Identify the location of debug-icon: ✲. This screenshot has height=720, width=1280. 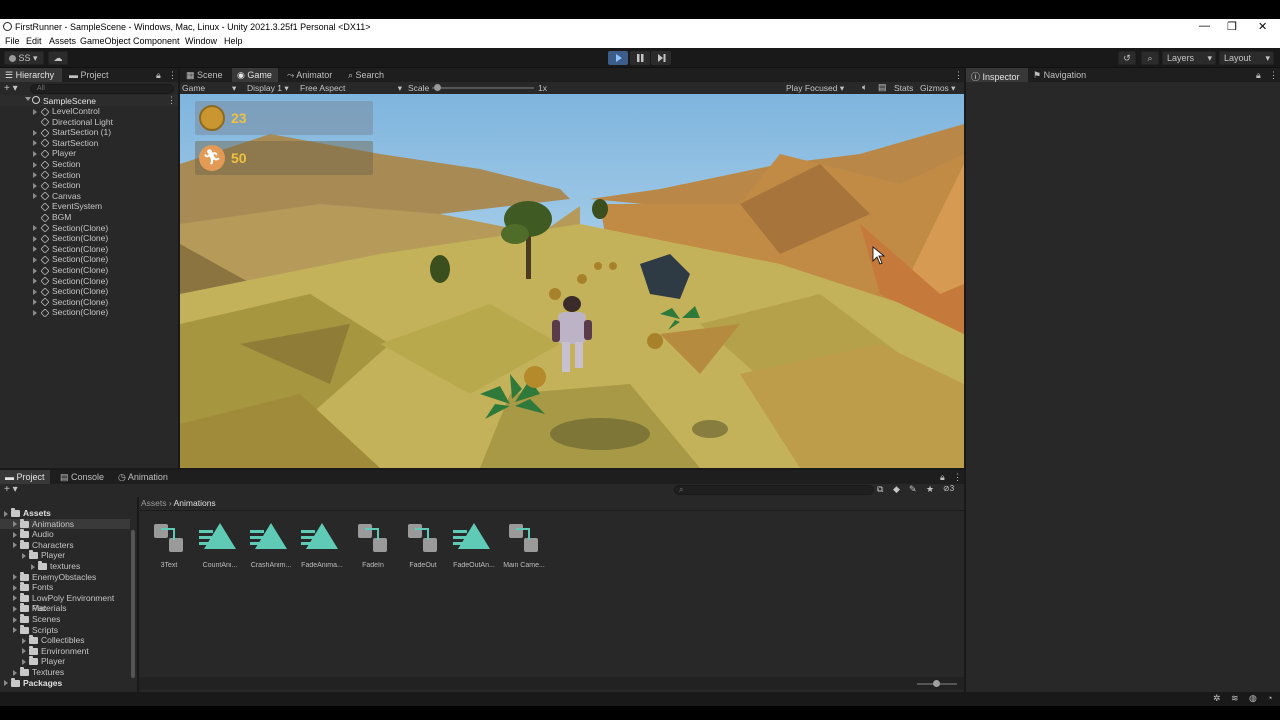
(1217, 698).